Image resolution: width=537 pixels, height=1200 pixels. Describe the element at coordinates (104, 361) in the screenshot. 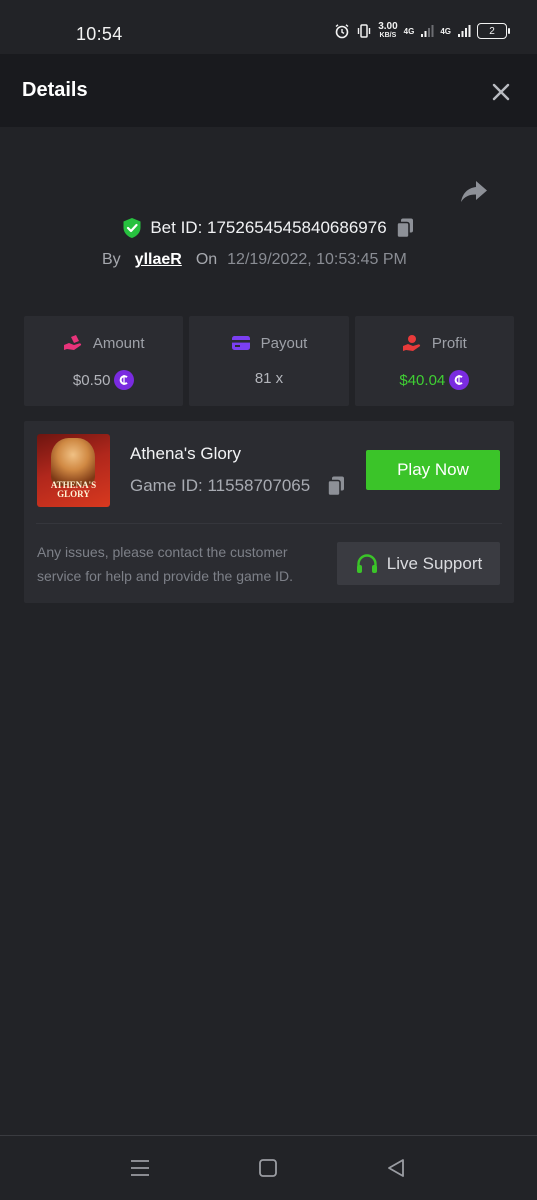

I see `amount-card: Amount $0.50` at that location.